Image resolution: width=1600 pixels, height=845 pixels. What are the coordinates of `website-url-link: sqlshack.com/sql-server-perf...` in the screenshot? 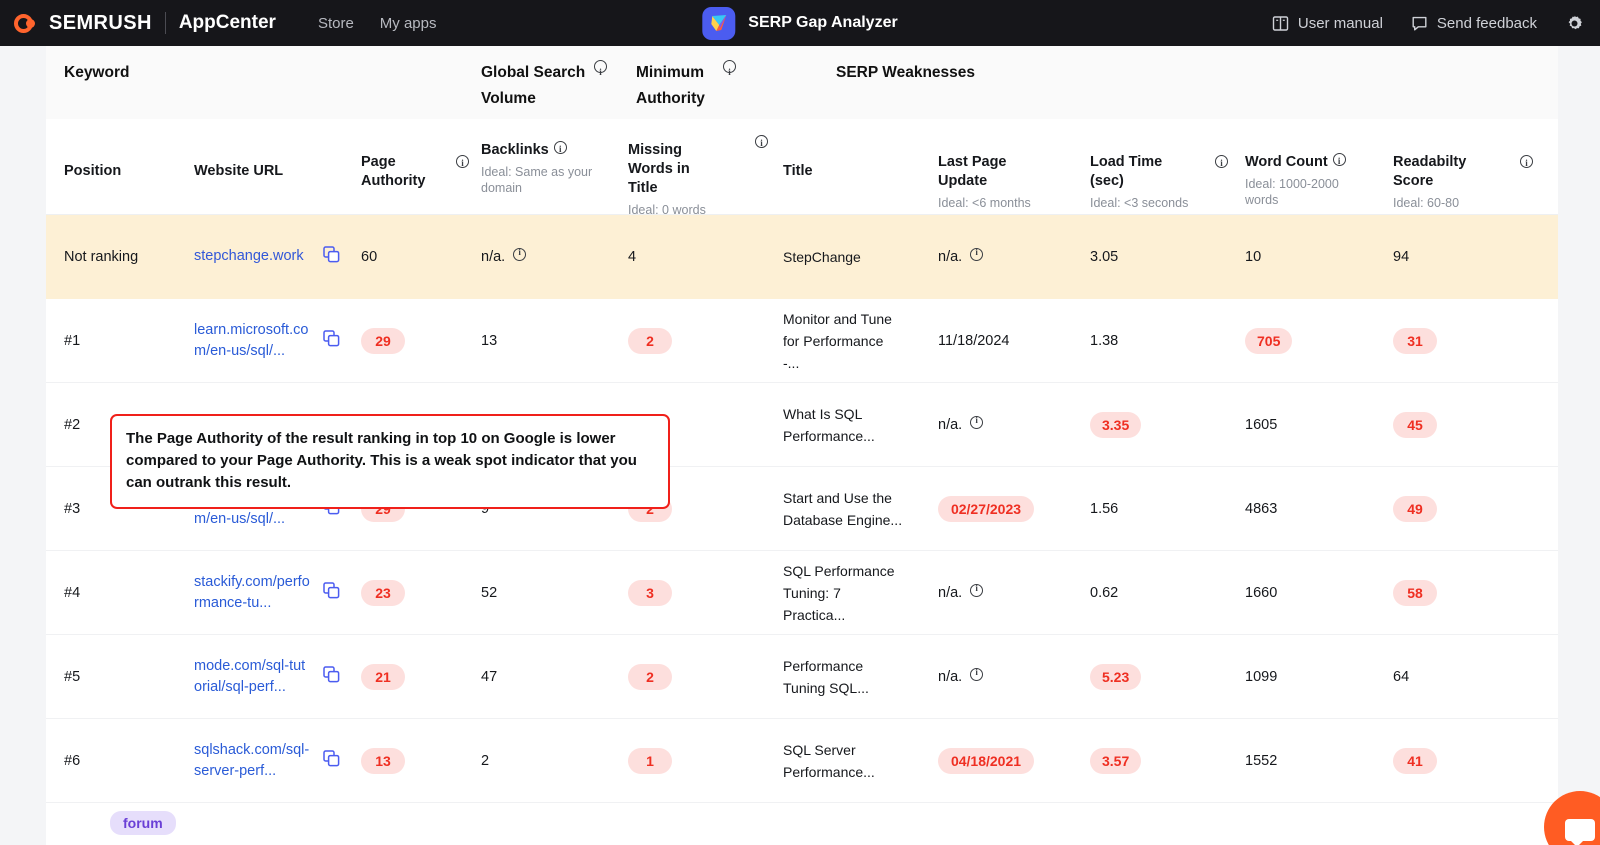 It's located at (253, 761).